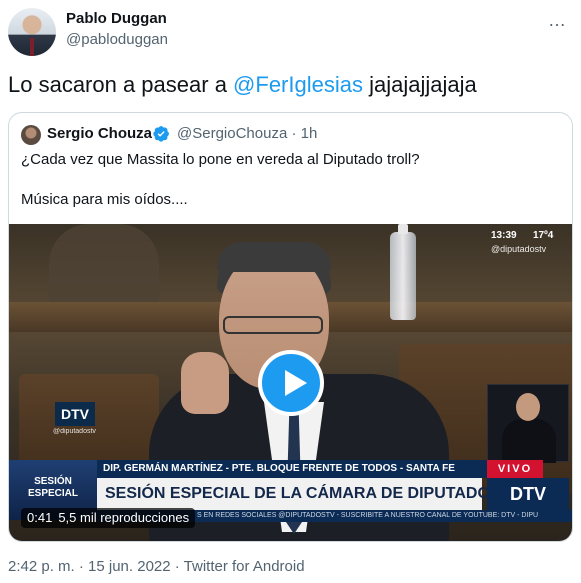 The image size is (581, 583). I want to click on video-views: 5,5 mil reproducciones, so click(124, 517).